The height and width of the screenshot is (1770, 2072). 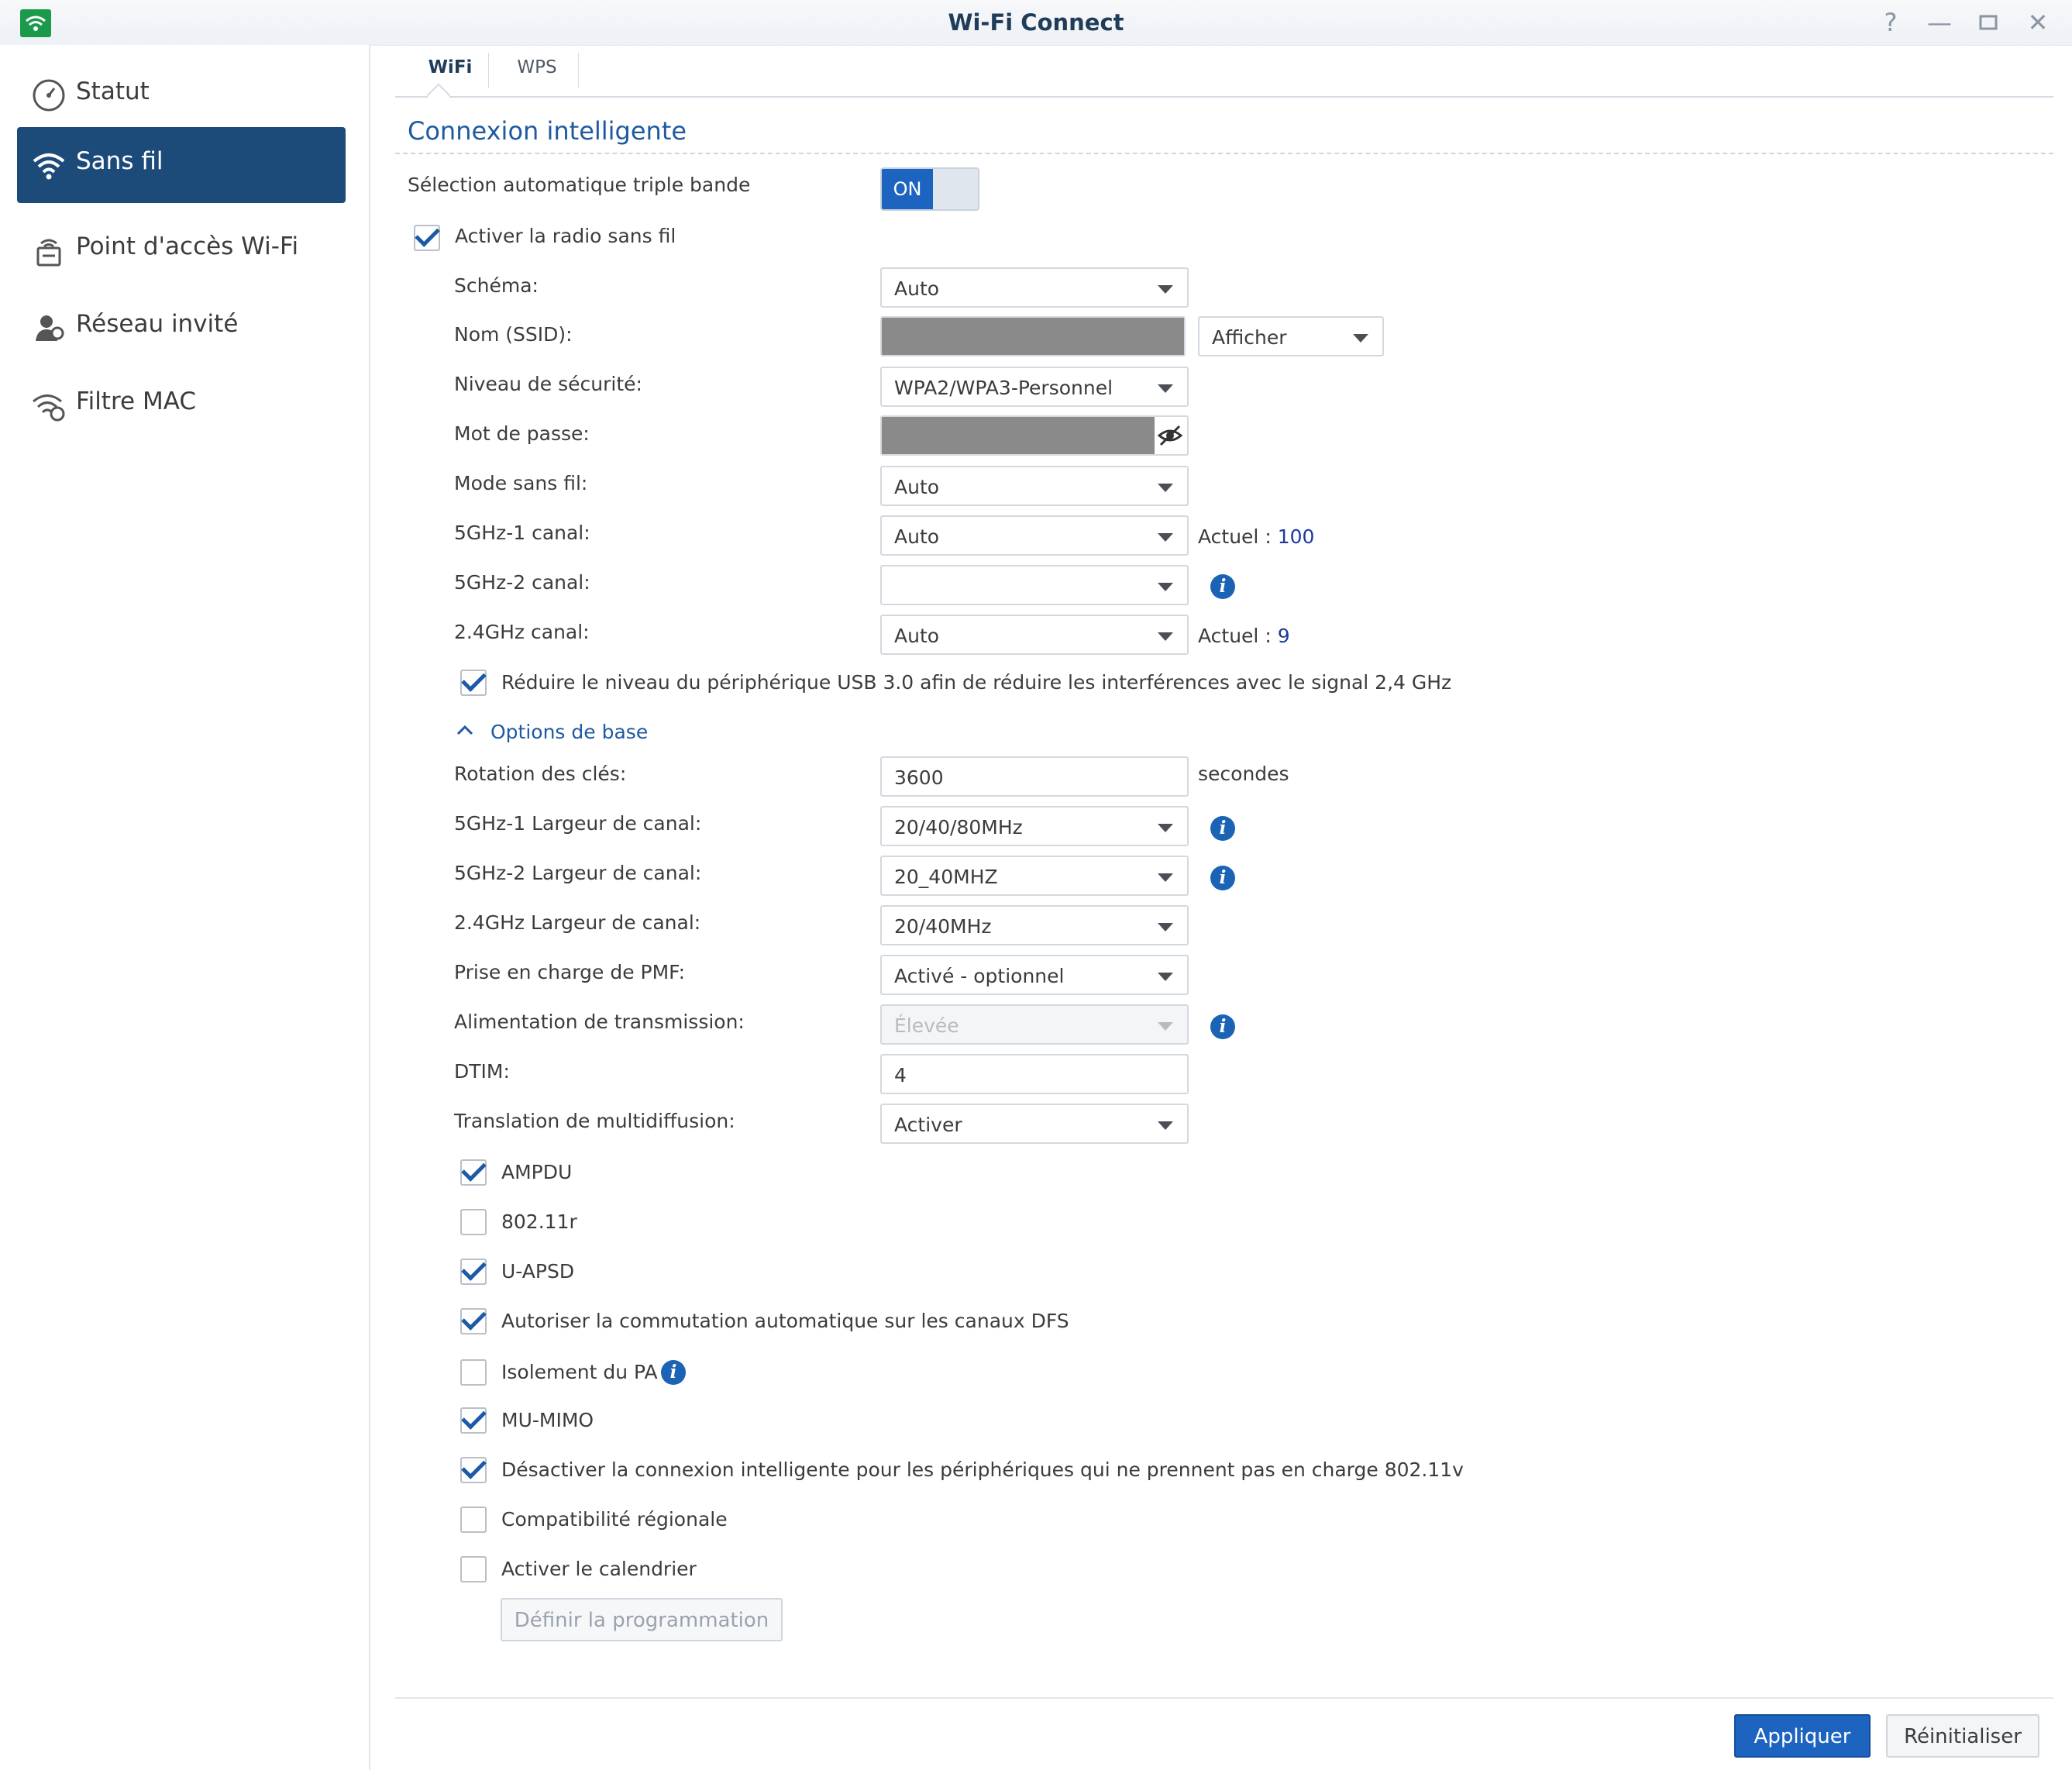 What do you see at coordinates (1033, 336) in the screenshot?
I see `ssid-field` at bounding box center [1033, 336].